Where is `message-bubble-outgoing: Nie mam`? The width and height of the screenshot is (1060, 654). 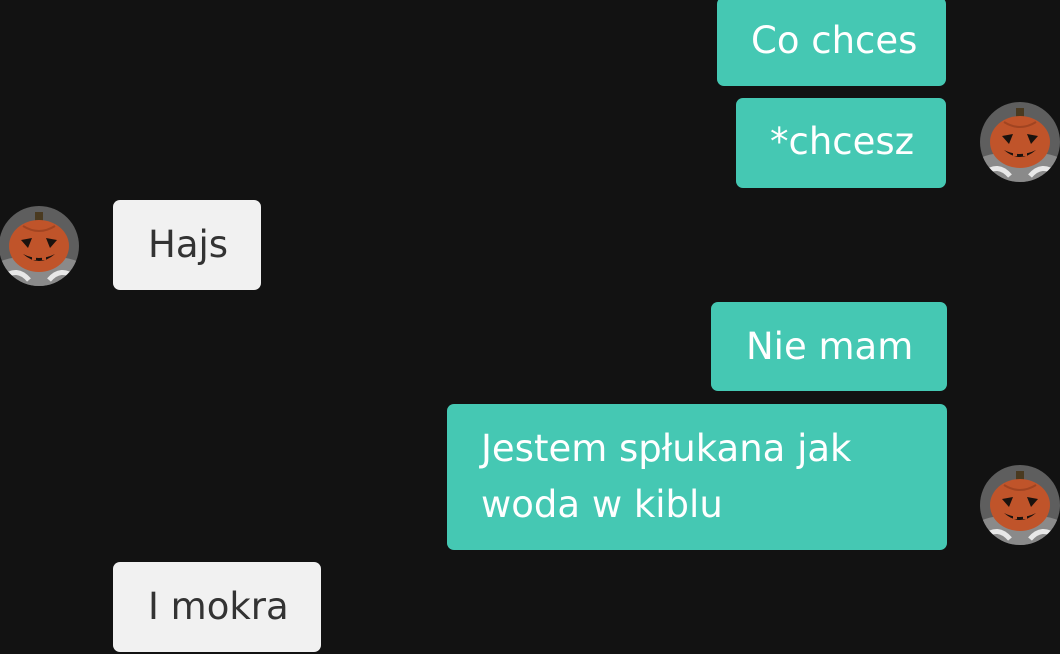
message-bubble-outgoing: Nie mam is located at coordinates (829, 346).